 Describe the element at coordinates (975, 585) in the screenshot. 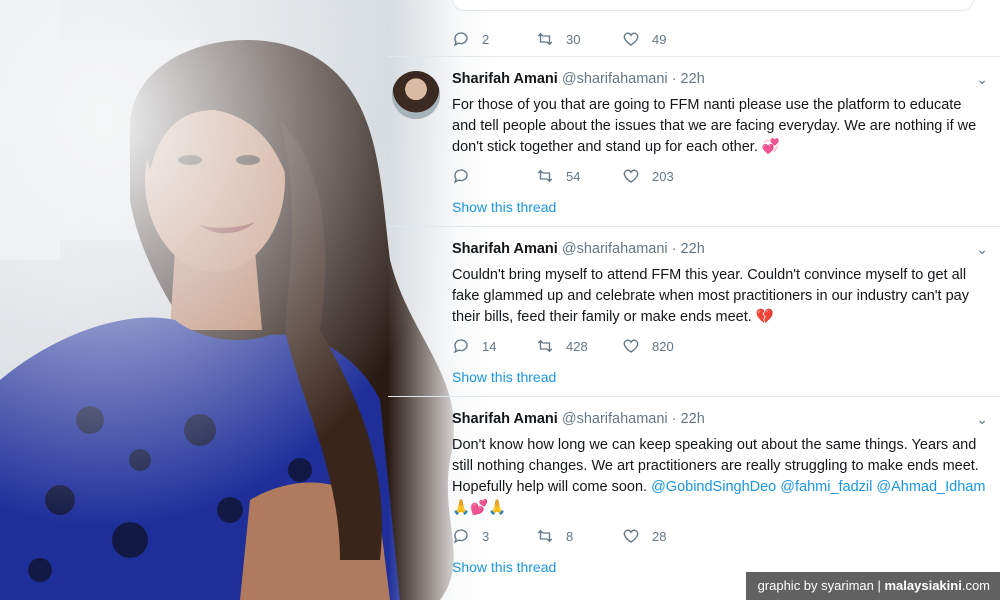

I see `brand-suffix: .com` at that location.